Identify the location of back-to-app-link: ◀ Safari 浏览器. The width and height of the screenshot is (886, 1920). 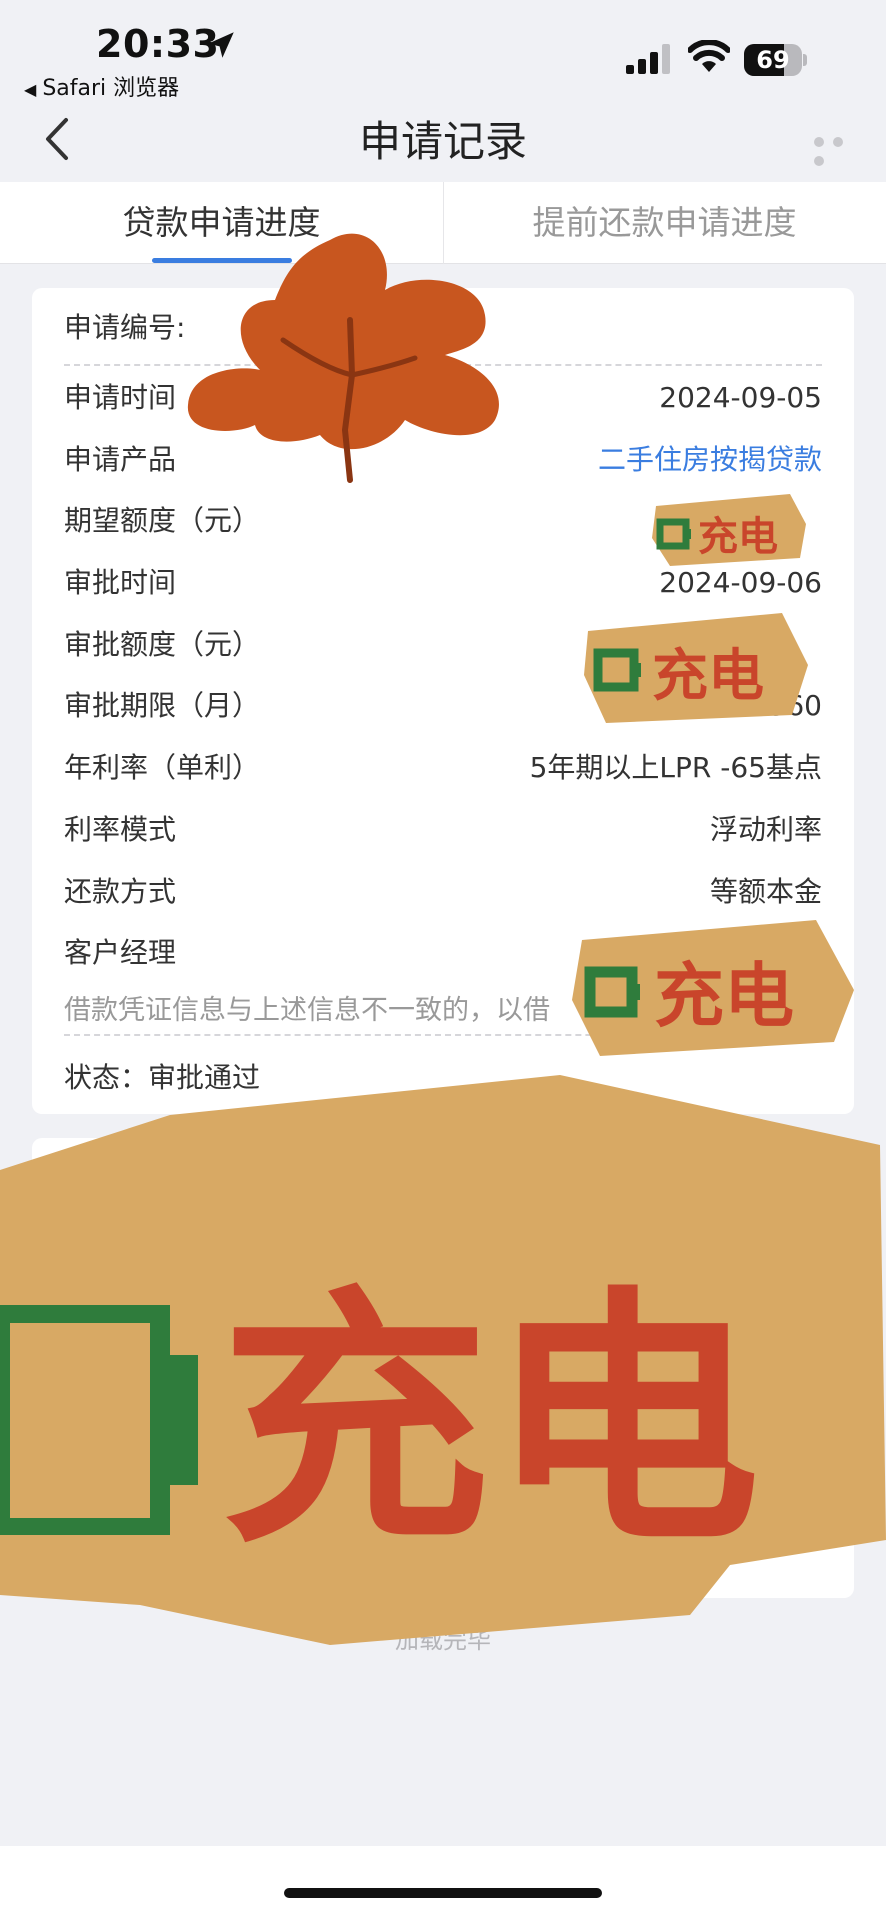
(101, 86).